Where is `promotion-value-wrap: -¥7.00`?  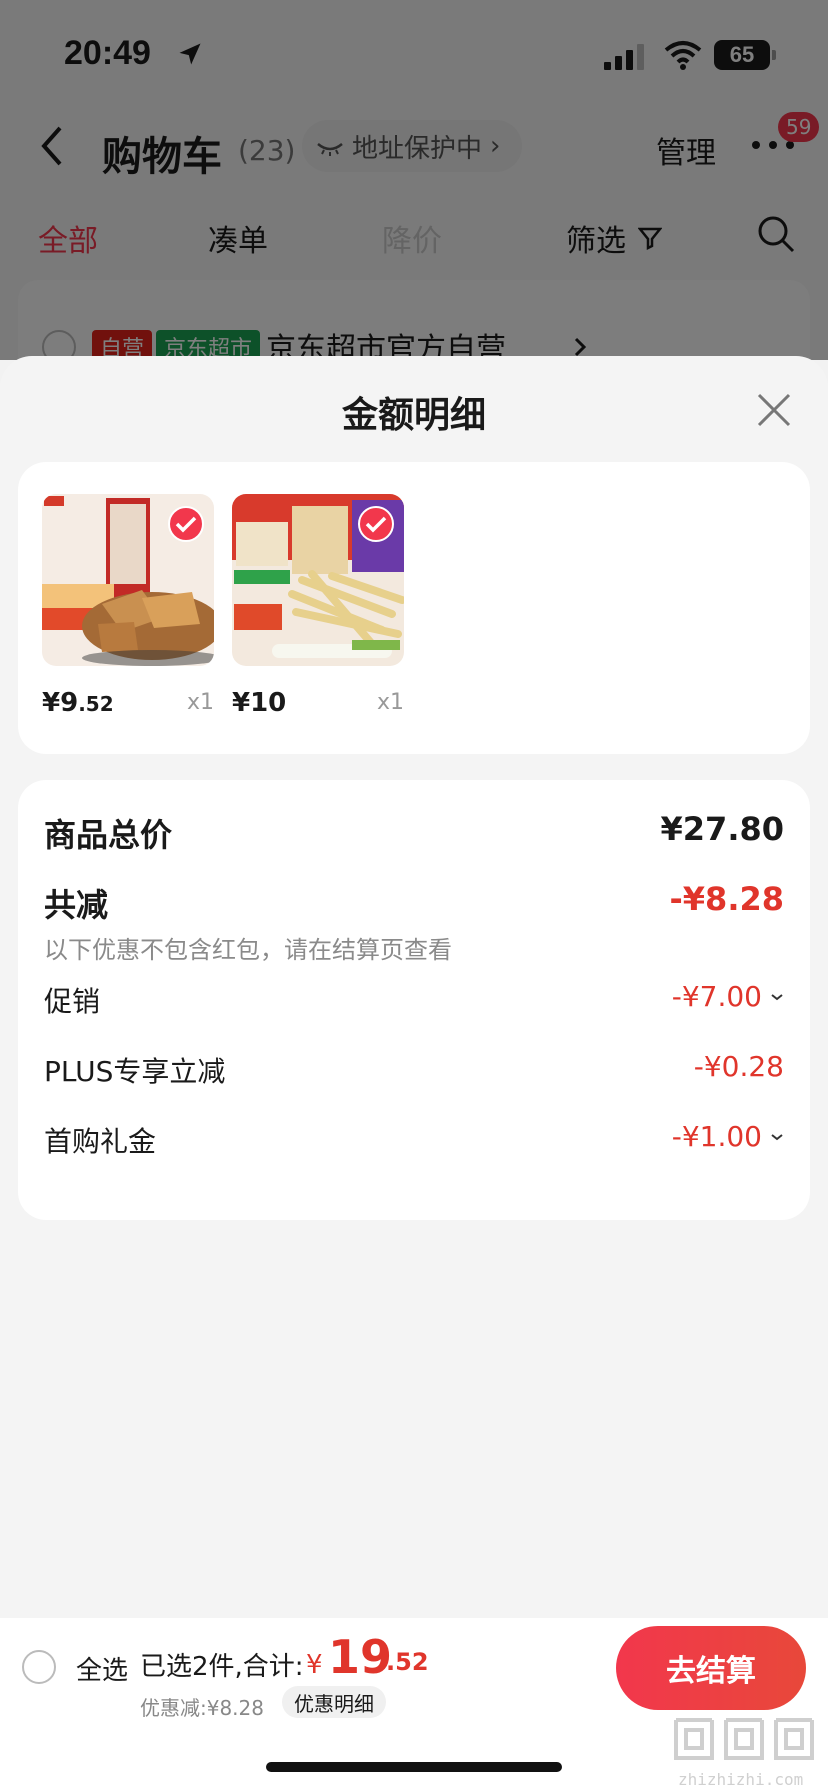 promotion-value-wrap: -¥7.00 is located at coordinates (728, 996).